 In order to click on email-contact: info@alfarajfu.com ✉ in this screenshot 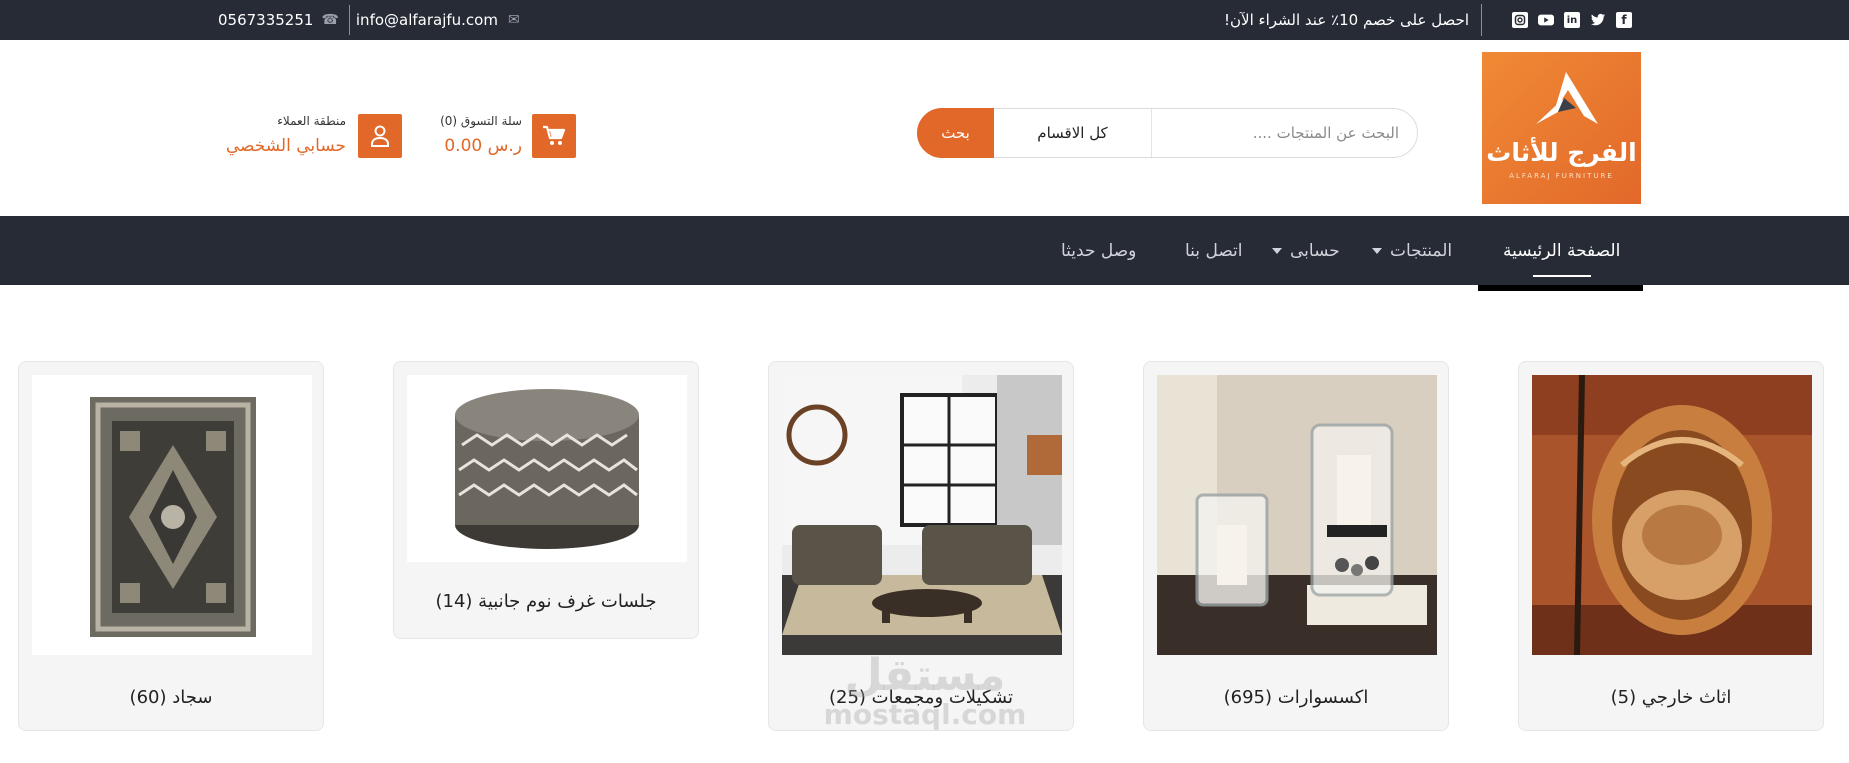, I will do `click(438, 20)`.